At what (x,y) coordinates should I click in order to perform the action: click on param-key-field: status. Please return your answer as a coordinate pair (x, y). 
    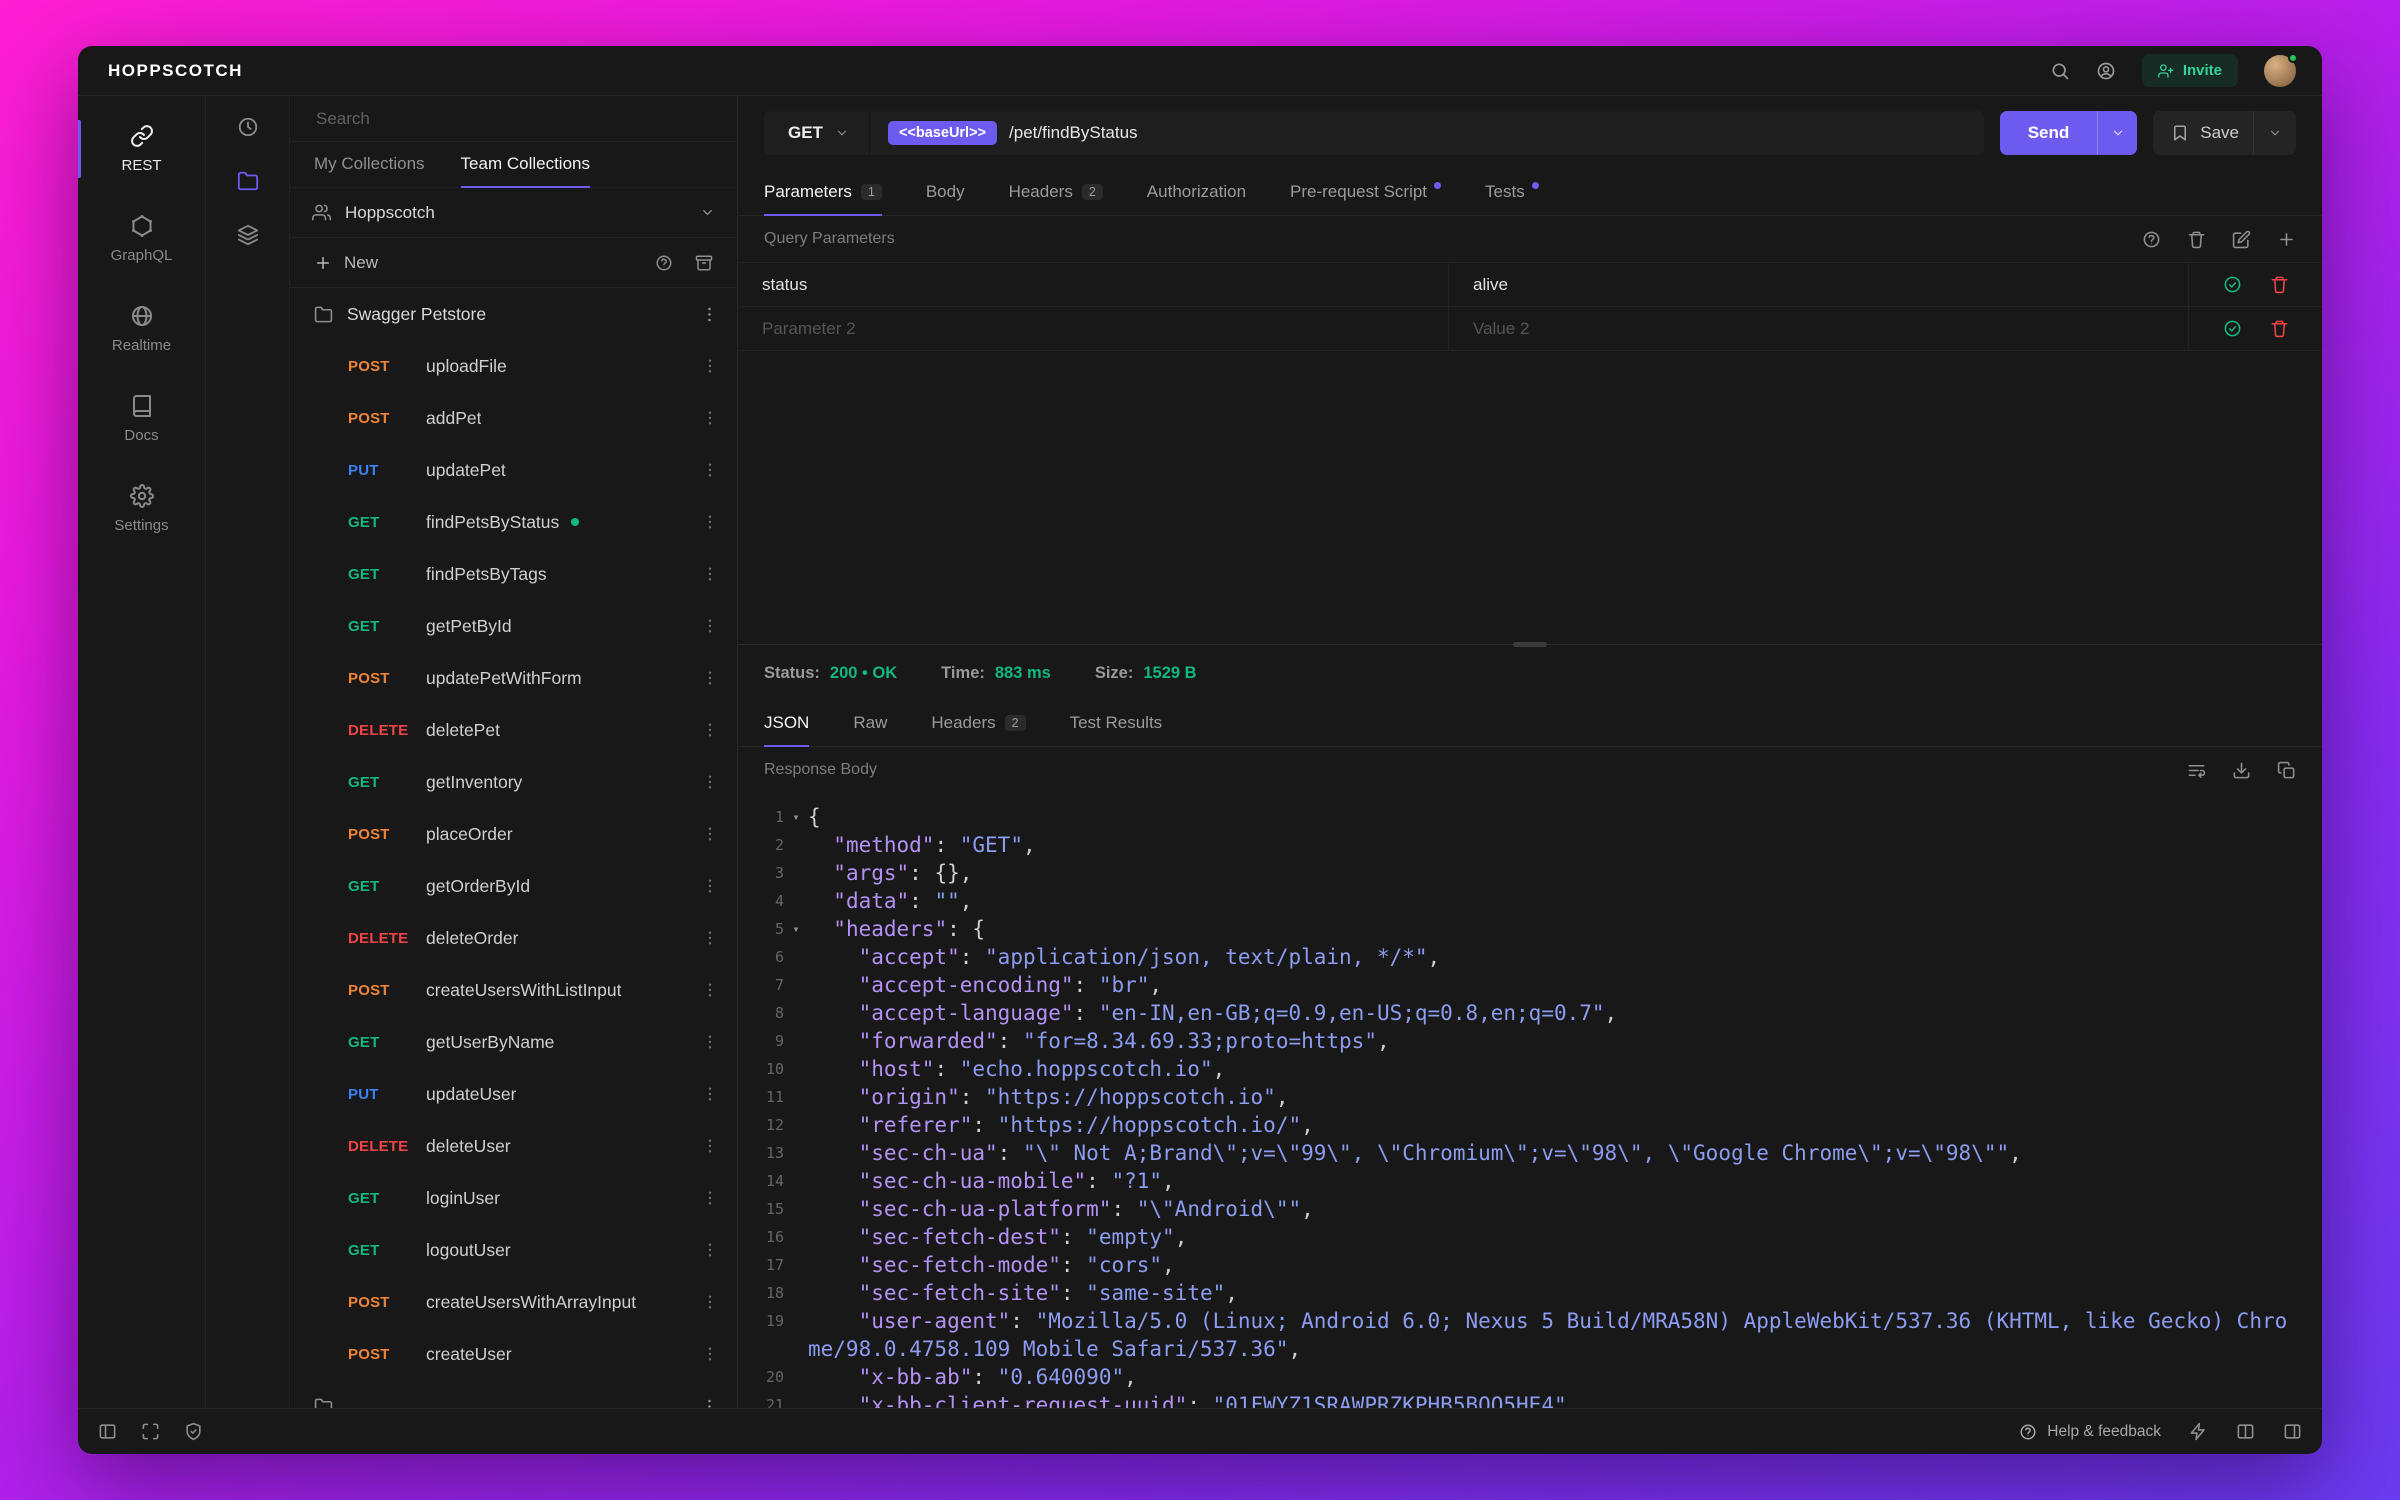
    Looking at the image, I should click on (1093, 284).